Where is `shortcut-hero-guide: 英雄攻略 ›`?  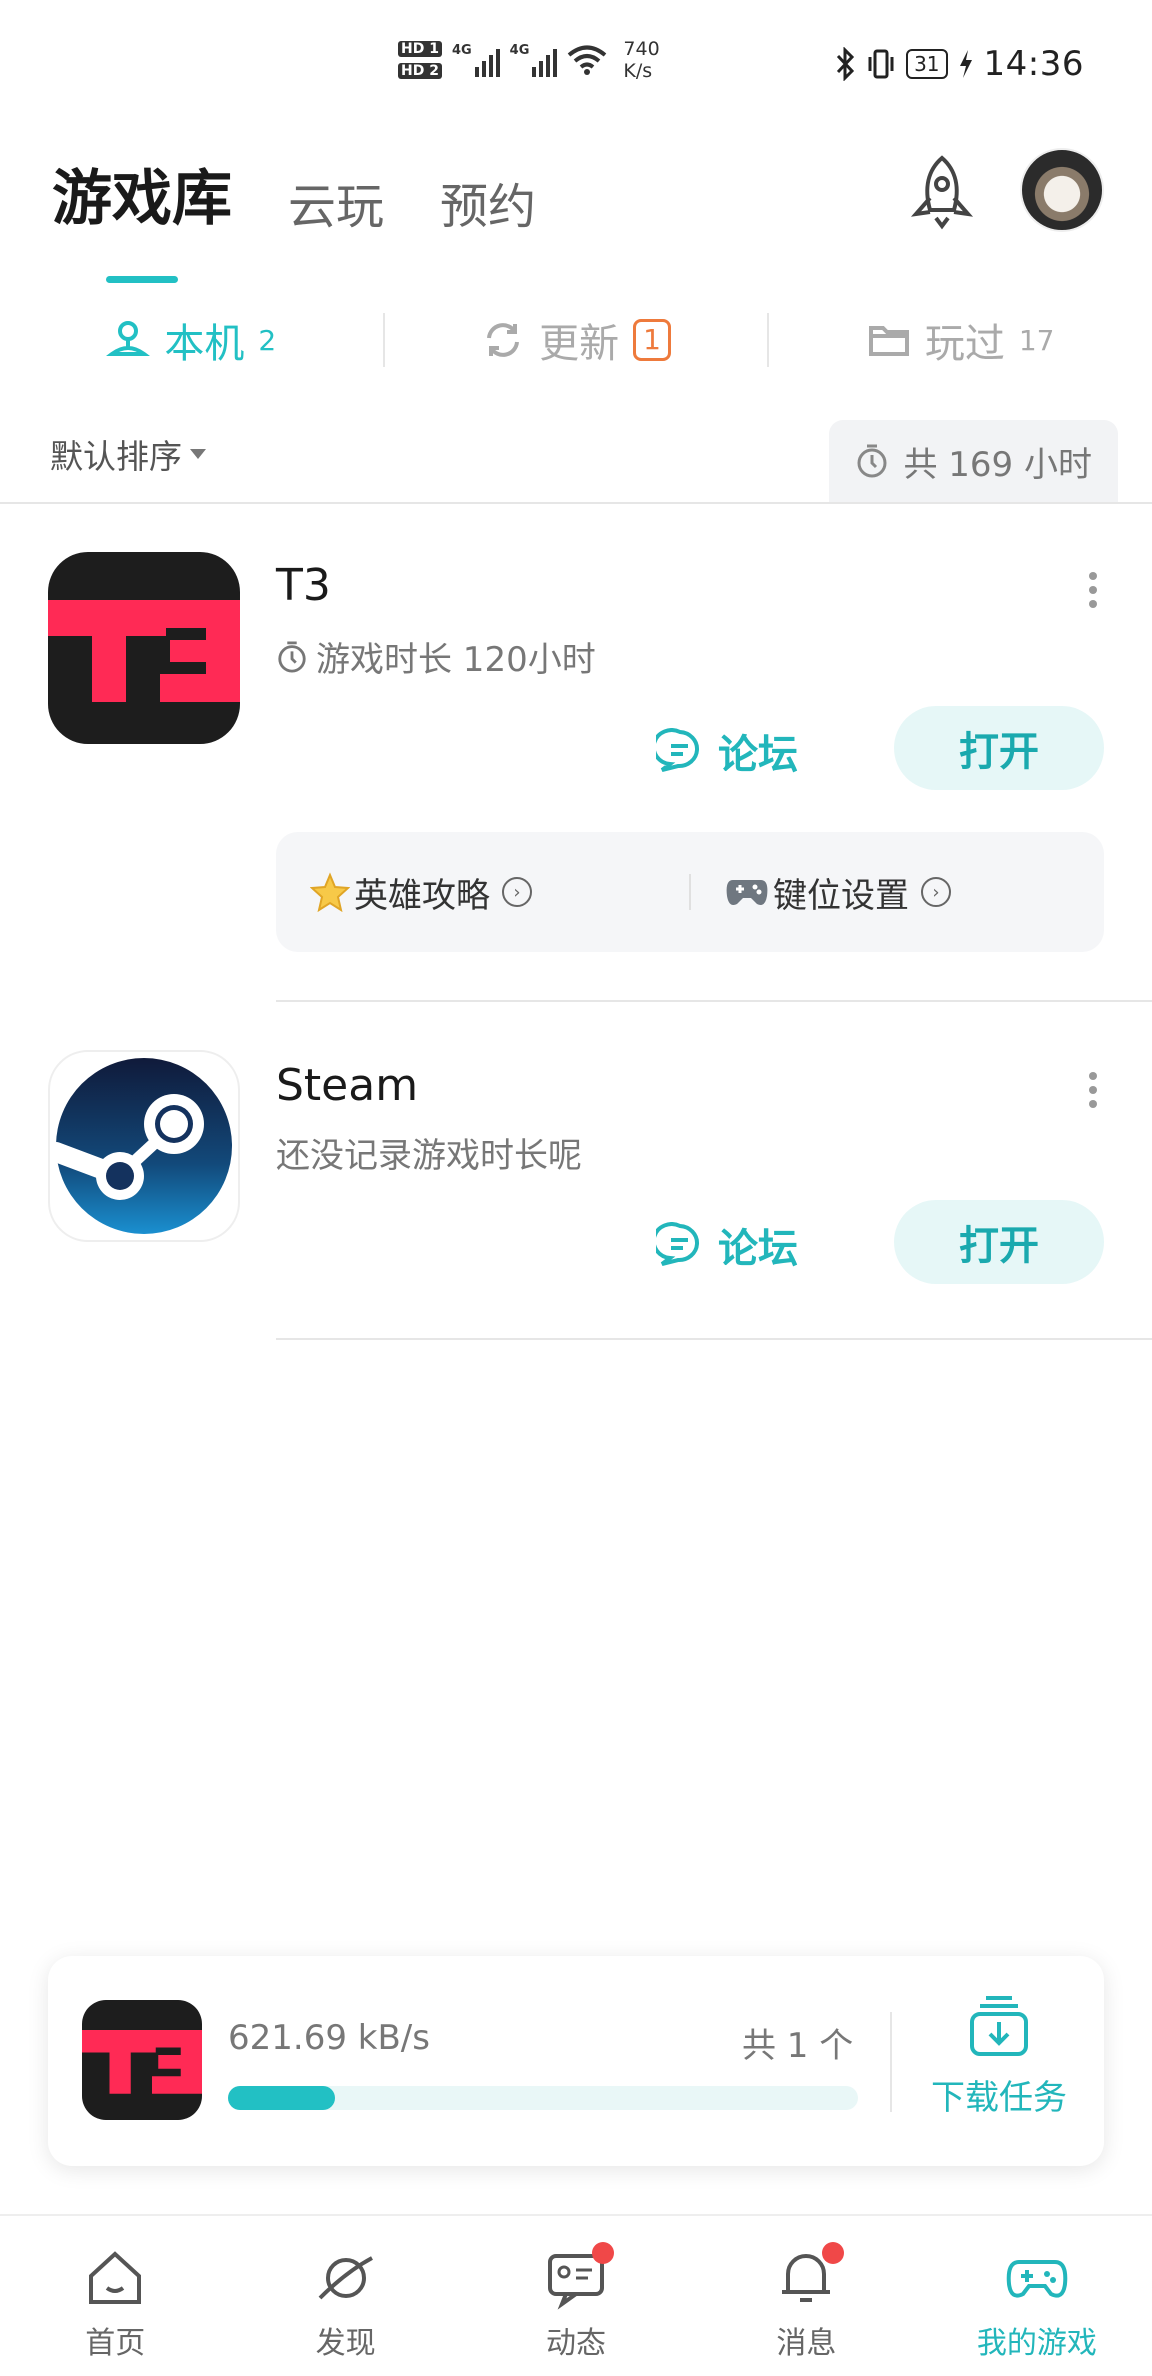
shortcut-hero-guide: 英雄攻略 › is located at coordinates (482, 892).